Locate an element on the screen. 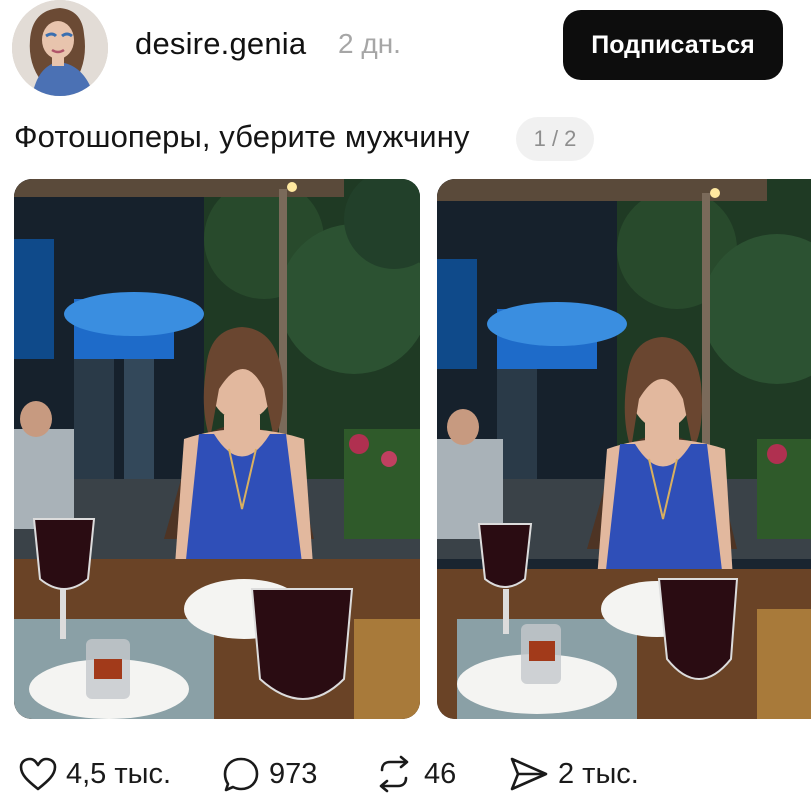  carousel-counter-badge: 1 / 2 is located at coordinates (555, 139).